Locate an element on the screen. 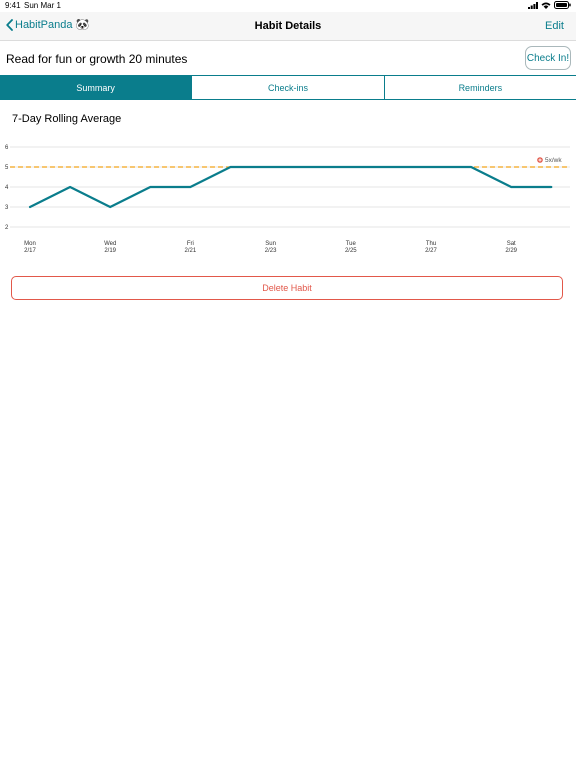 Image resolution: width=576 pixels, height=768 pixels. tab-summary: Summary is located at coordinates (96, 87).